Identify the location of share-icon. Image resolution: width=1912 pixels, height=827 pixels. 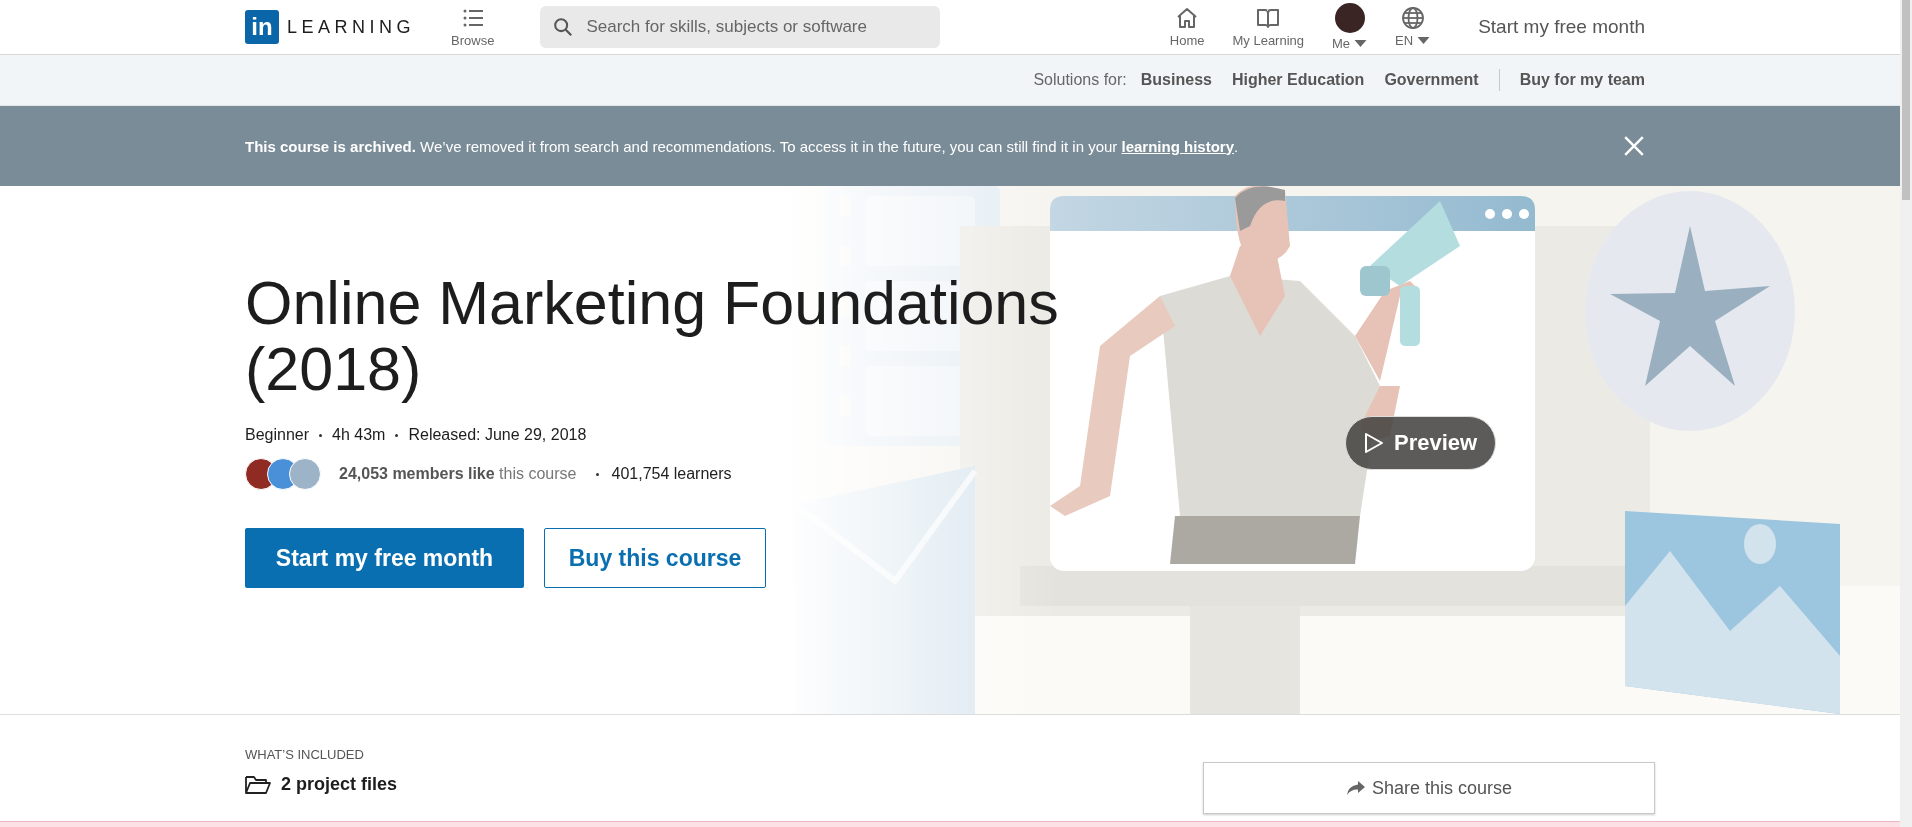
(1355, 788).